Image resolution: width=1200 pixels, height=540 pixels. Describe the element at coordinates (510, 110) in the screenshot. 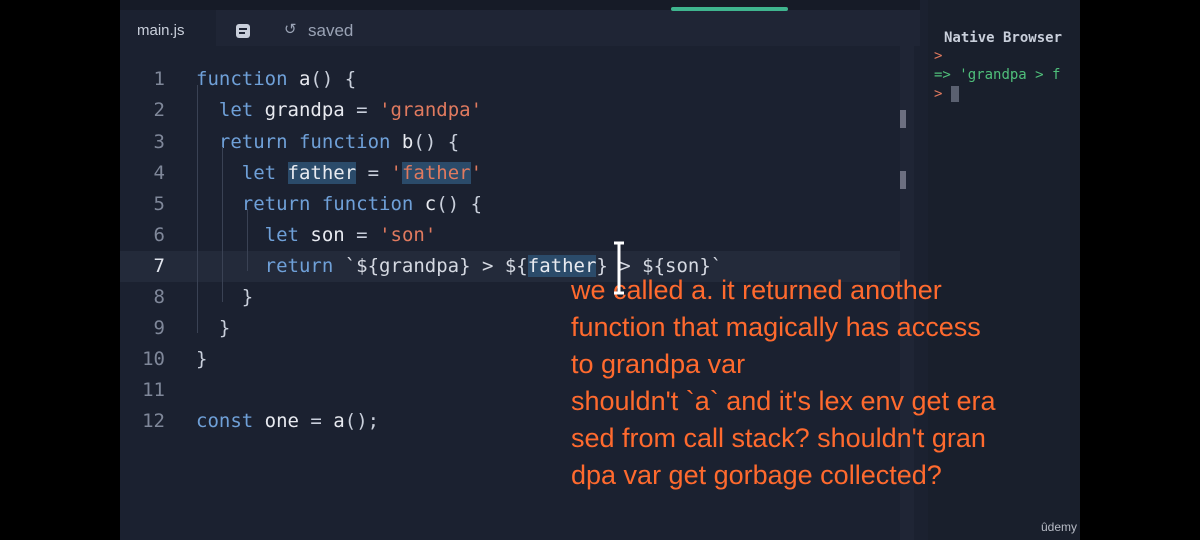

I see `code-line: 2 let grandpa = 'grandpa'` at that location.